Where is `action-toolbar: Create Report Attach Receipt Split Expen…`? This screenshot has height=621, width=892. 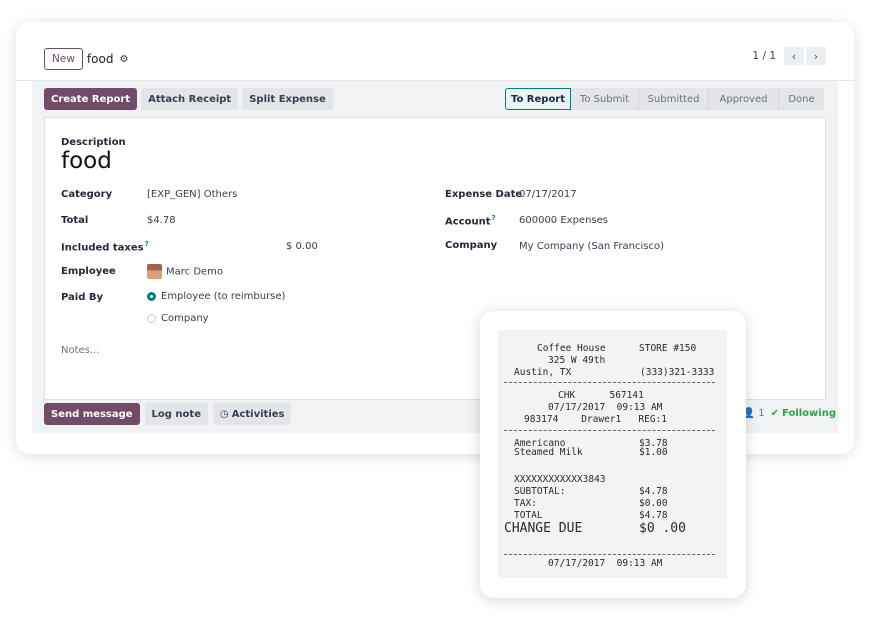
action-toolbar: Create Report Attach Receipt Split Expen… is located at coordinates (190, 99).